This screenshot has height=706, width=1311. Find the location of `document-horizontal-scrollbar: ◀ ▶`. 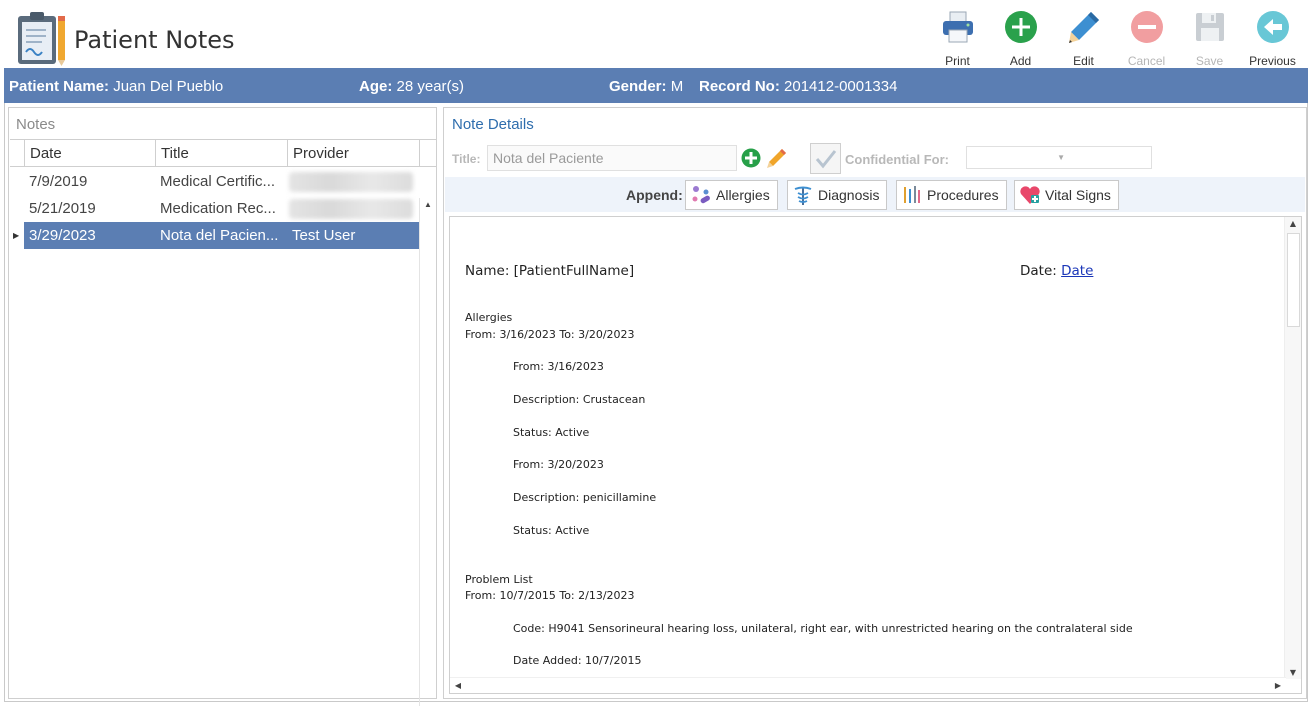

document-horizontal-scrollbar: ◀ ▶ is located at coordinates (868, 685).